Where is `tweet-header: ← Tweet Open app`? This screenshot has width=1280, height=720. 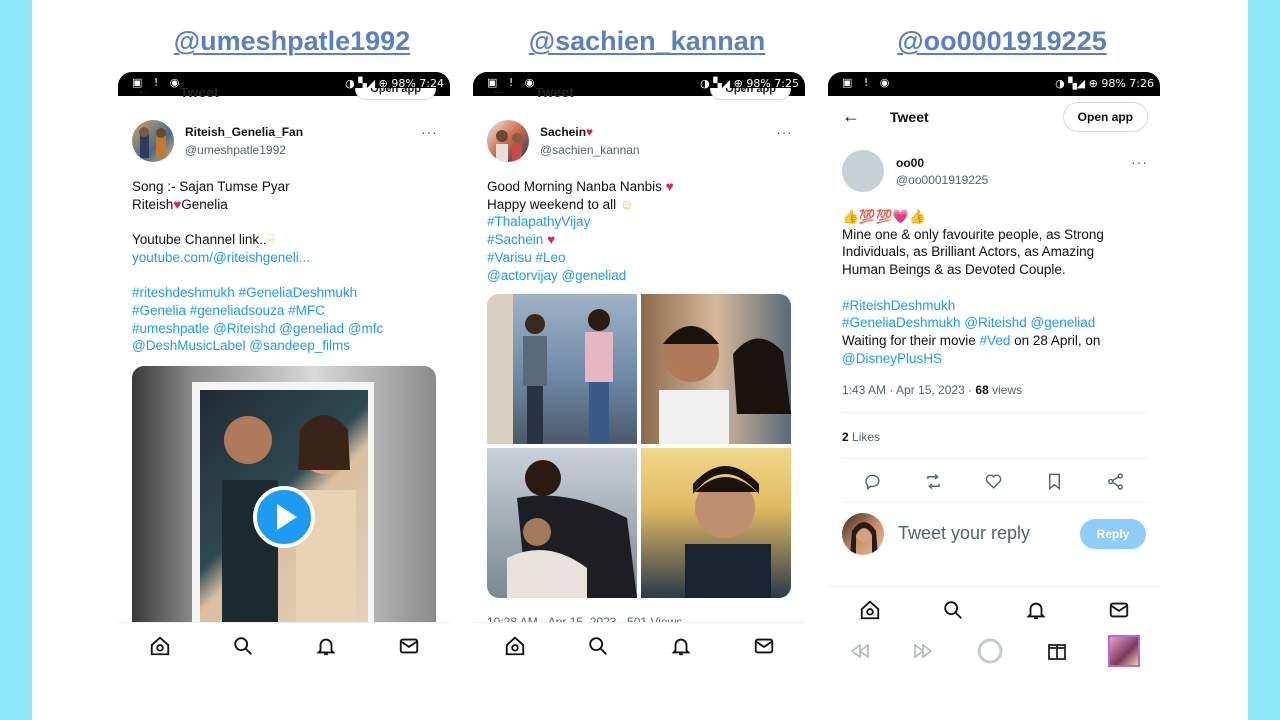
tweet-header: ← Tweet Open app is located at coordinates (639, 95).